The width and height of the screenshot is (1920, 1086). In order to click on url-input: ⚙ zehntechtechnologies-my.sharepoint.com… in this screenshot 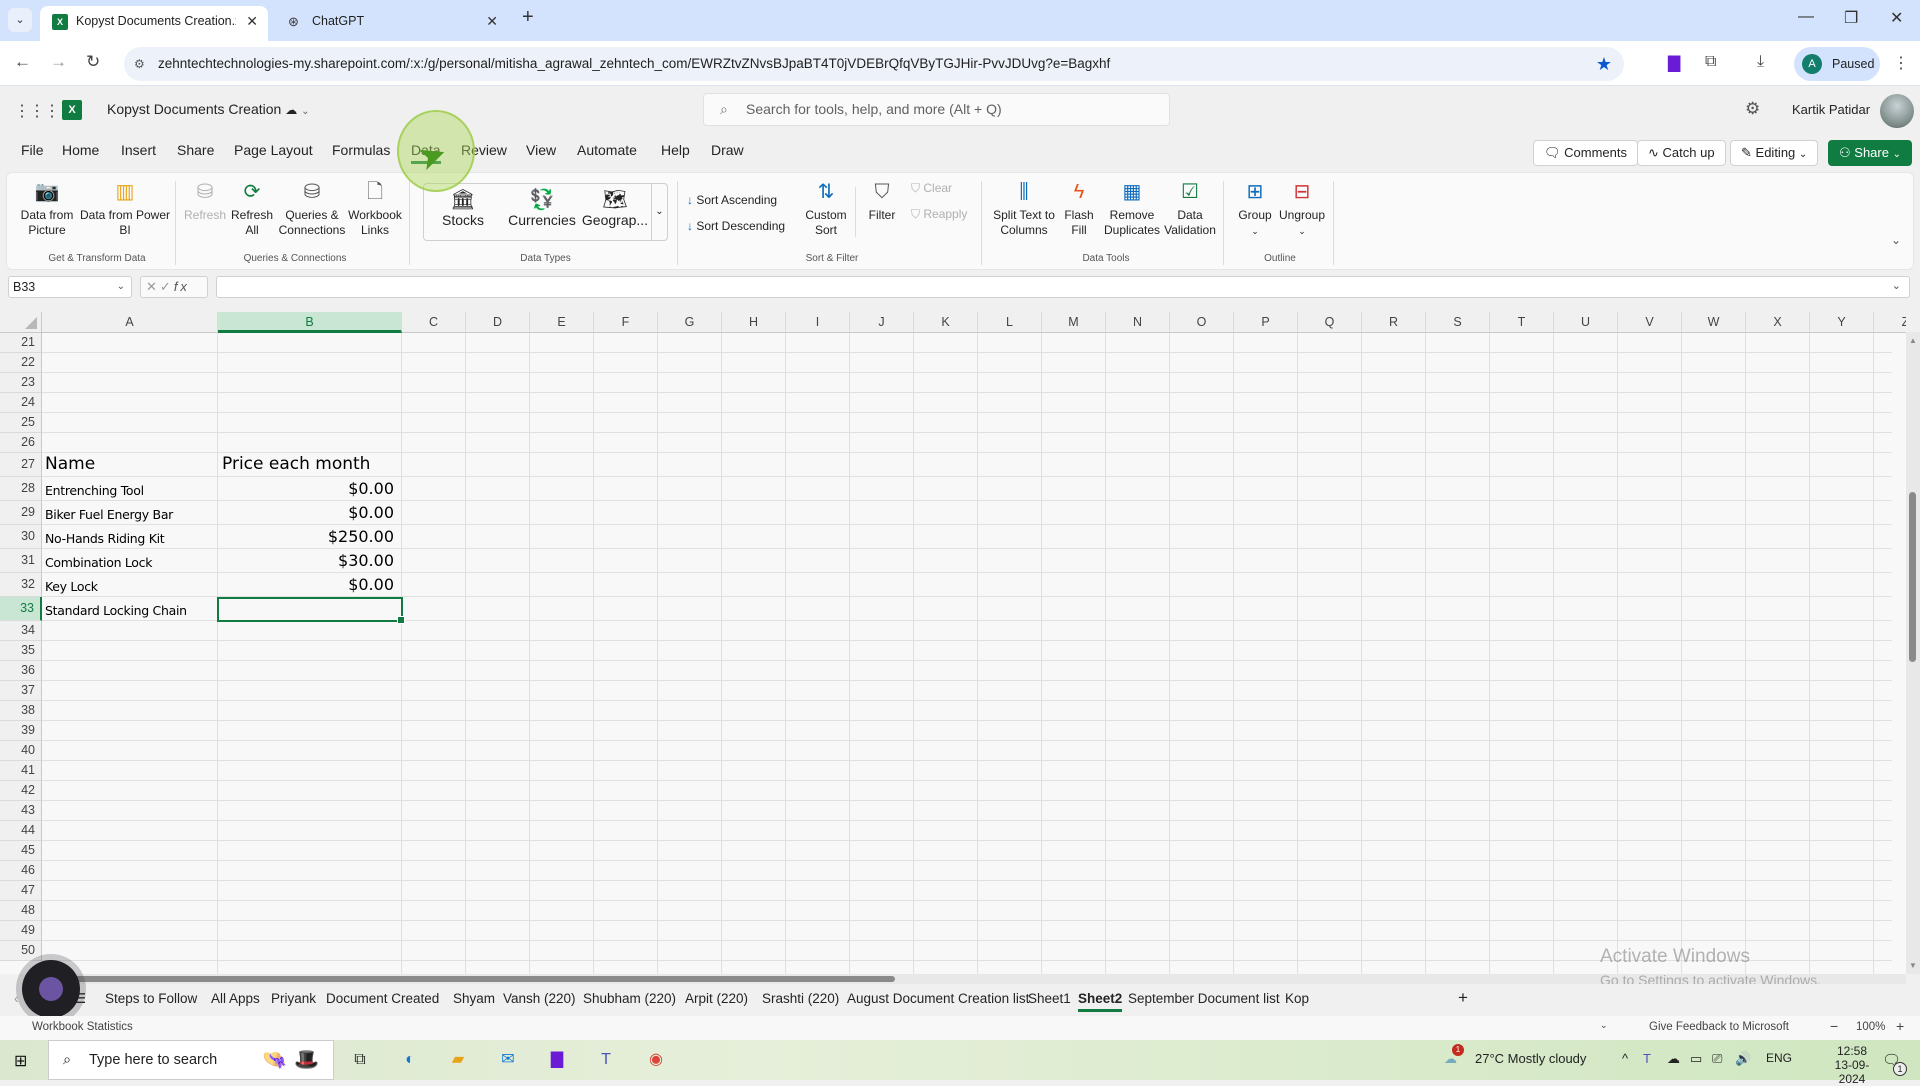, I will do `click(874, 64)`.